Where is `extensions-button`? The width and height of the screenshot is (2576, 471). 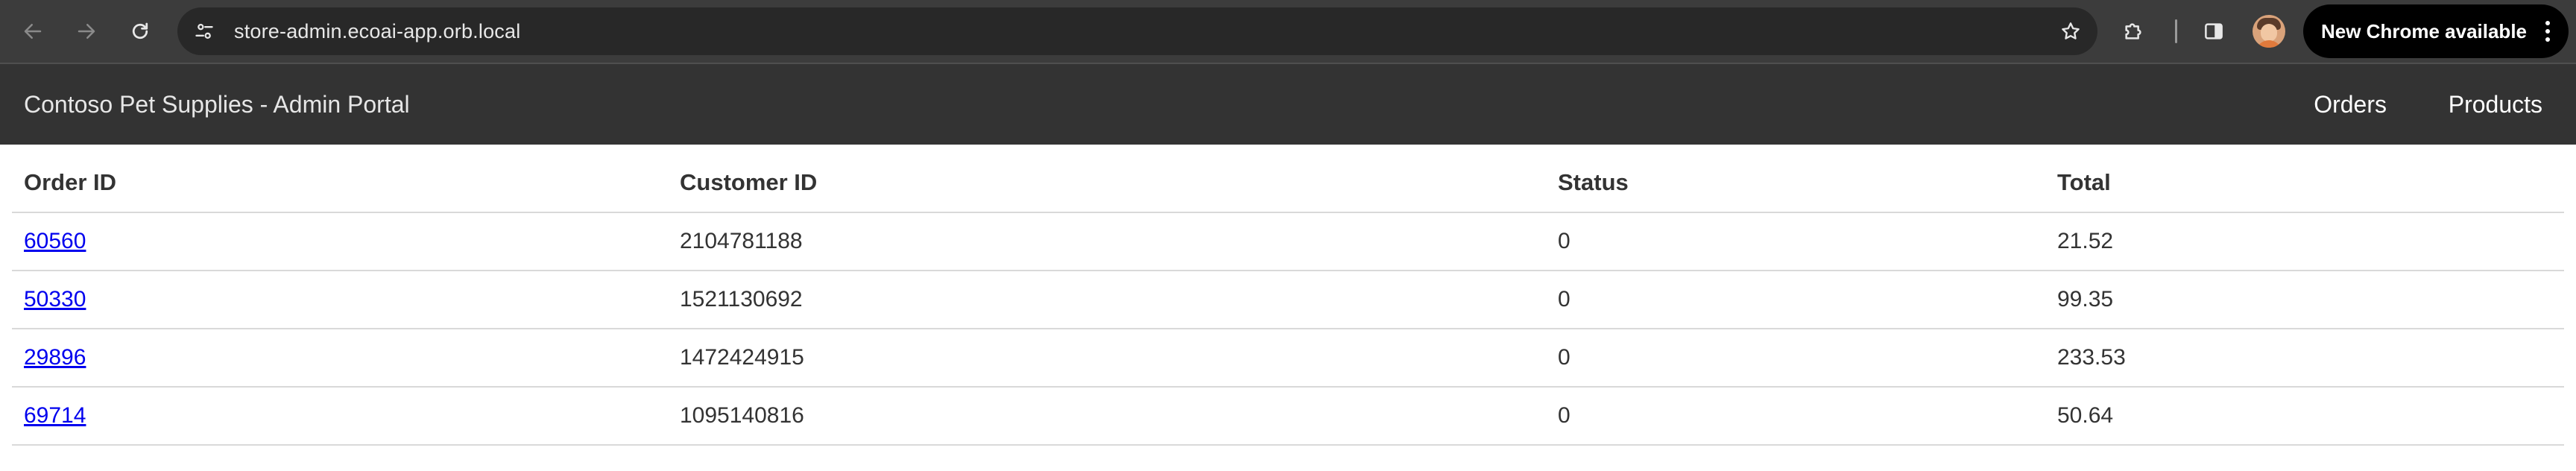
extensions-button is located at coordinates (2133, 31).